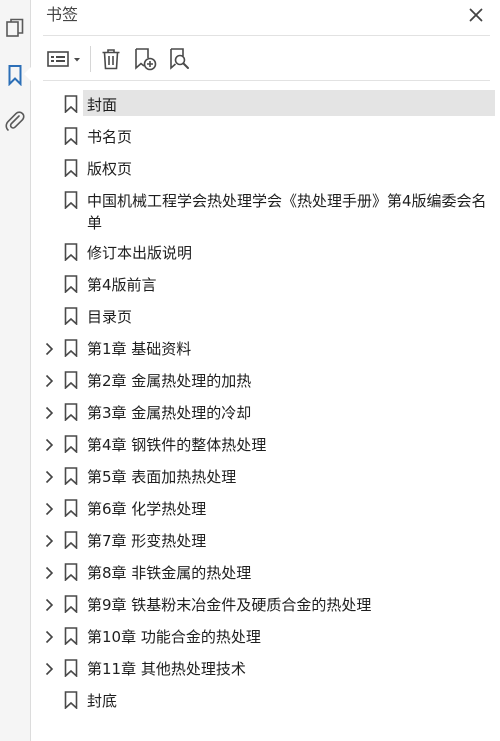  I want to click on toolbar-separator, so click(90, 59).